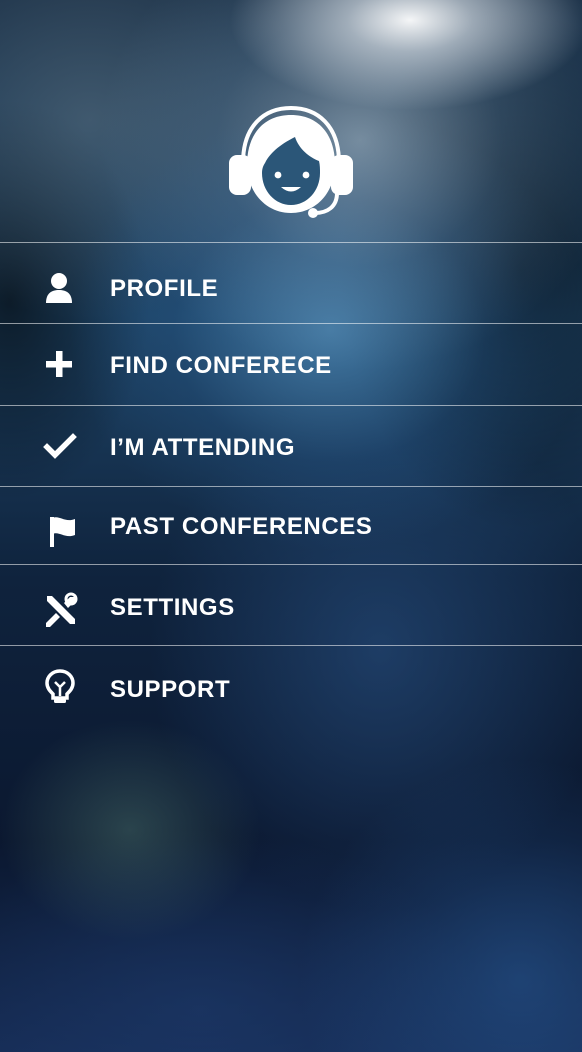 This screenshot has width=582, height=1052. What do you see at coordinates (60, 448) in the screenshot?
I see `checkmark-icon` at bounding box center [60, 448].